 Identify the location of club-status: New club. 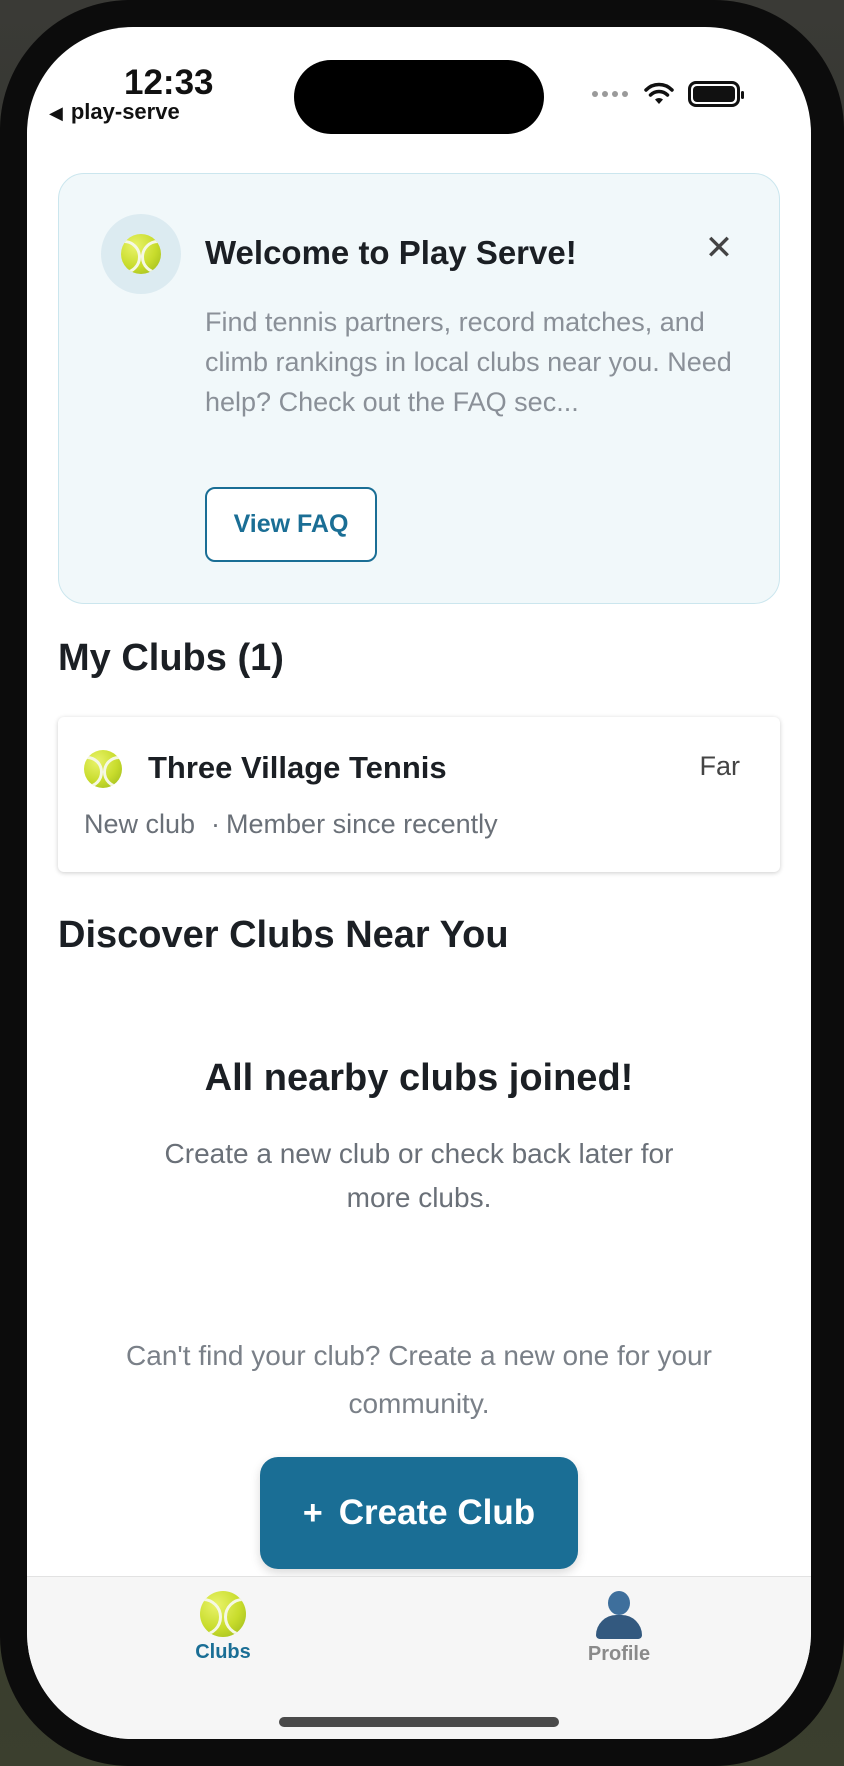
(140, 824).